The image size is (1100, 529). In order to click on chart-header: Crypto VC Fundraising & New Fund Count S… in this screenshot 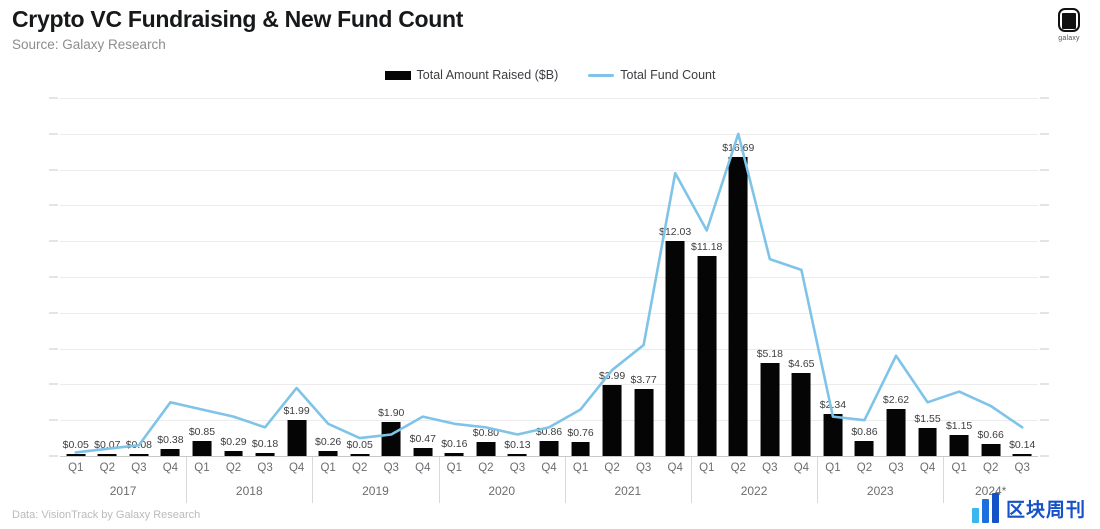, I will do `click(237, 29)`.